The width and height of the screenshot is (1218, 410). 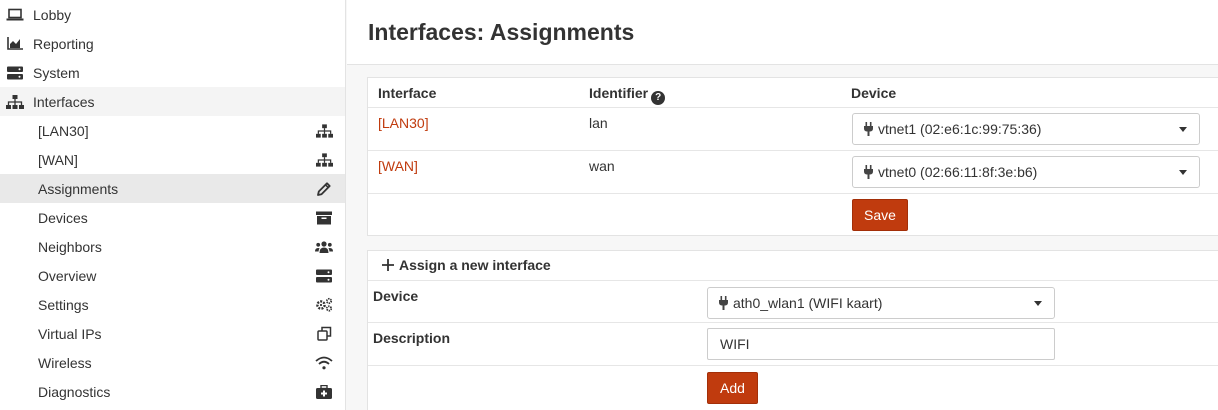 What do you see at coordinates (172, 217) in the screenshot?
I see `sidebar-item-devices: Devices` at bounding box center [172, 217].